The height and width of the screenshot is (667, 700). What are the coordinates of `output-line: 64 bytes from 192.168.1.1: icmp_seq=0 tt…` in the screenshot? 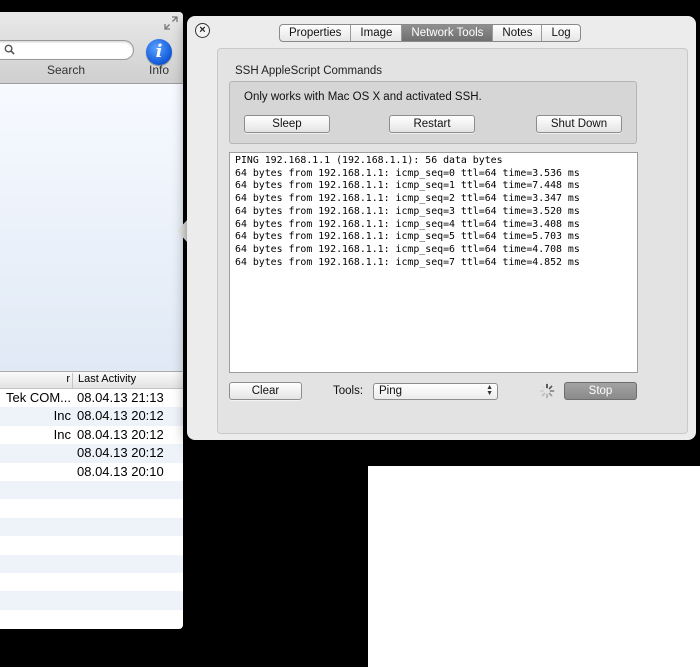 It's located at (407, 173).